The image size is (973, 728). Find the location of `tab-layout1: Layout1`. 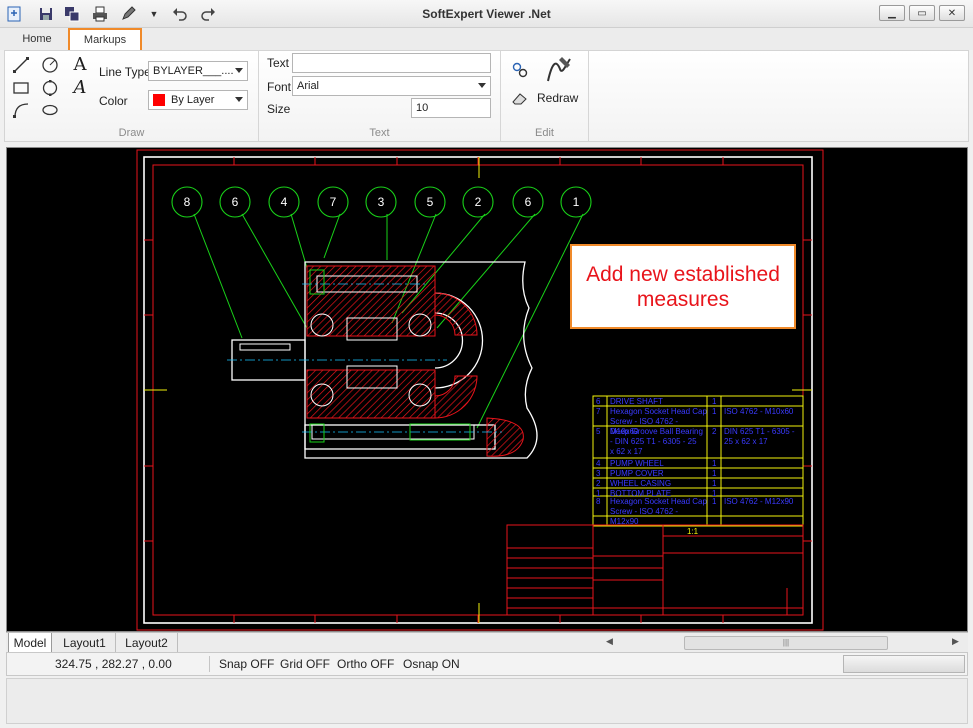

tab-layout1: Layout1 is located at coordinates (85, 643).